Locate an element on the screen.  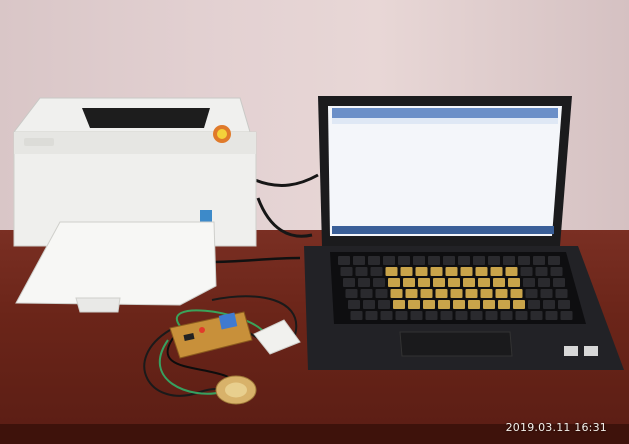
usb-cable is located at coordinates (255, 260).